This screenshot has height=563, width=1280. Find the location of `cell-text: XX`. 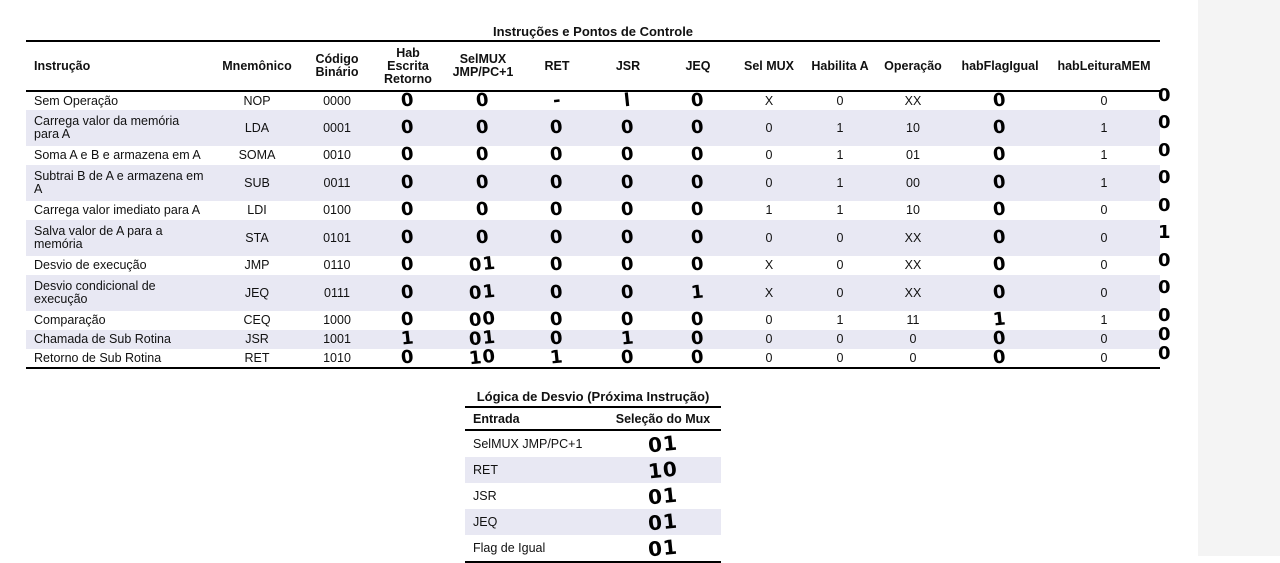

cell-text: XX is located at coordinates (913, 100).